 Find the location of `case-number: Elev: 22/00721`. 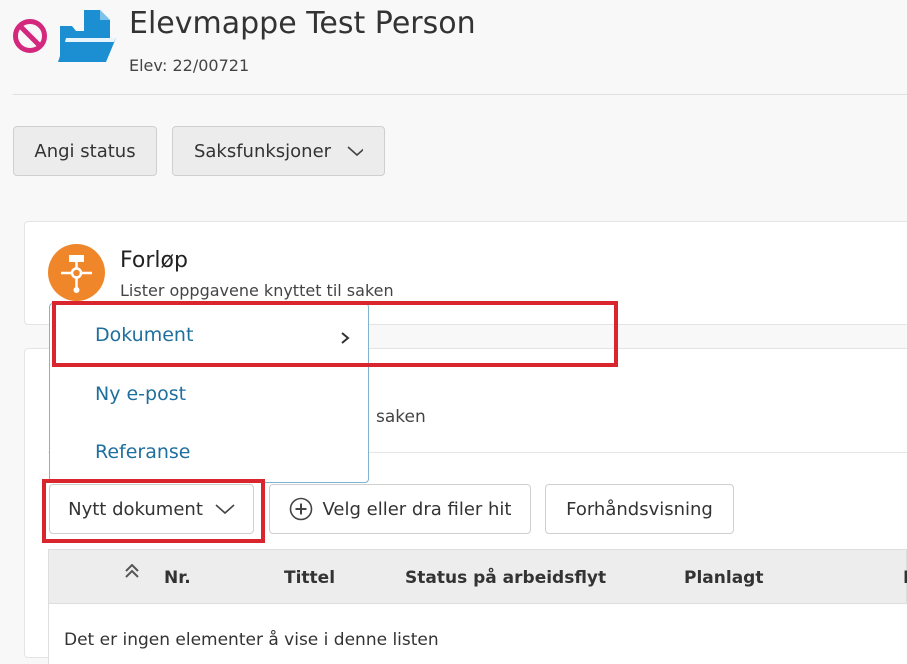

case-number: Elev: 22/00721 is located at coordinates (189, 65).